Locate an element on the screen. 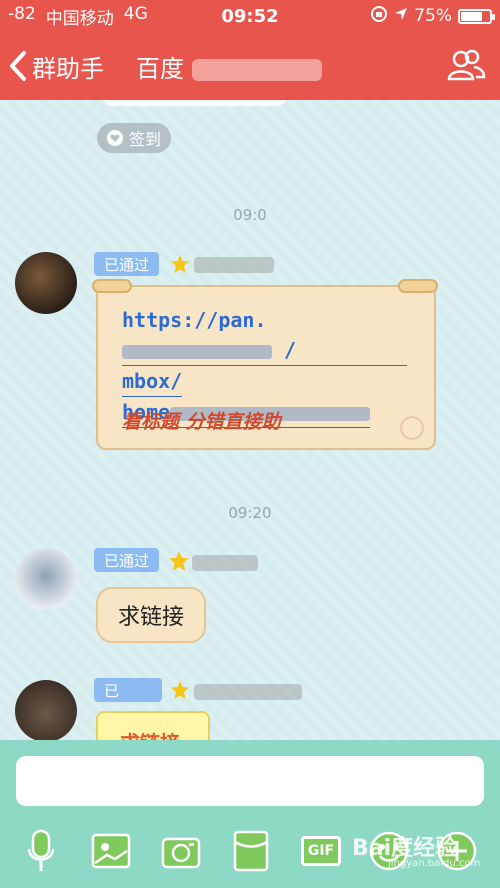  sticker-message: 求链接 is located at coordinates (153, 725).